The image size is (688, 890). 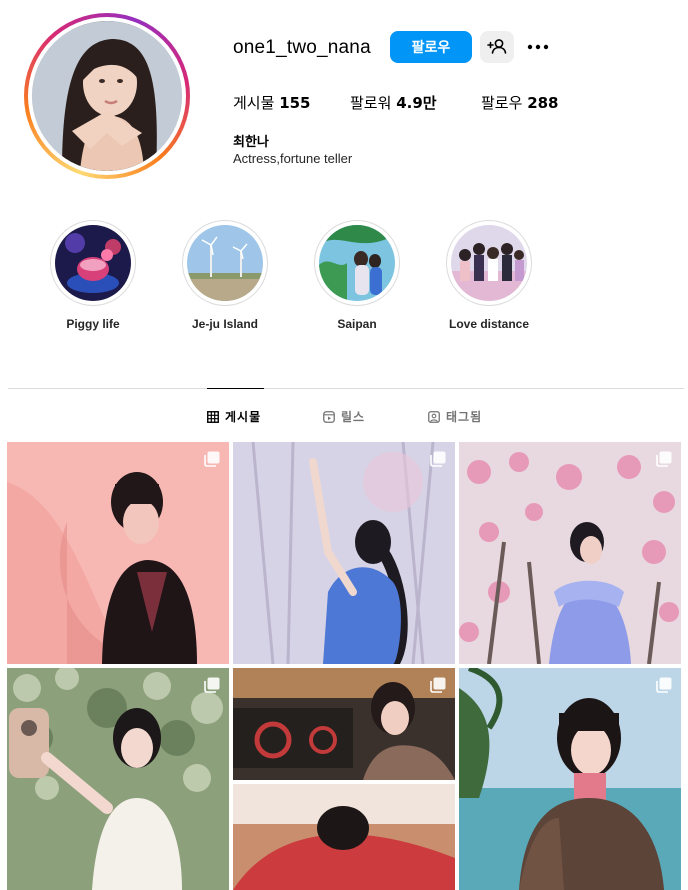 What do you see at coordinates (416, 103) in the screenshot?
I see `followers-count: 4.9만` at bounding box center [416, 103].